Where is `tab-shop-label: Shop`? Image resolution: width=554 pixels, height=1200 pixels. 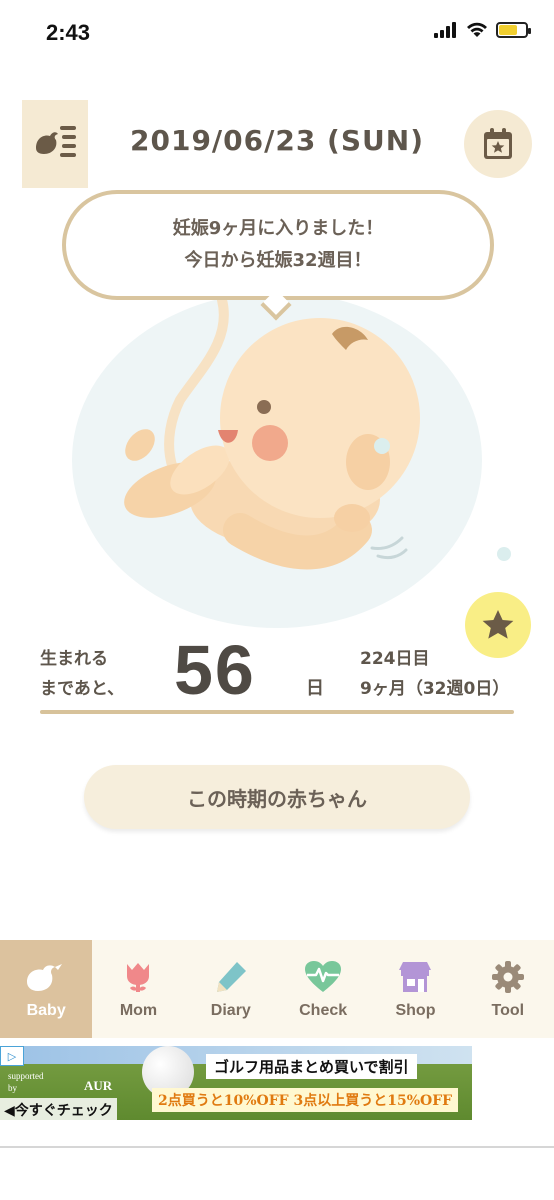 tab-shop-label: Shop is located at coordinates (415, 1010).